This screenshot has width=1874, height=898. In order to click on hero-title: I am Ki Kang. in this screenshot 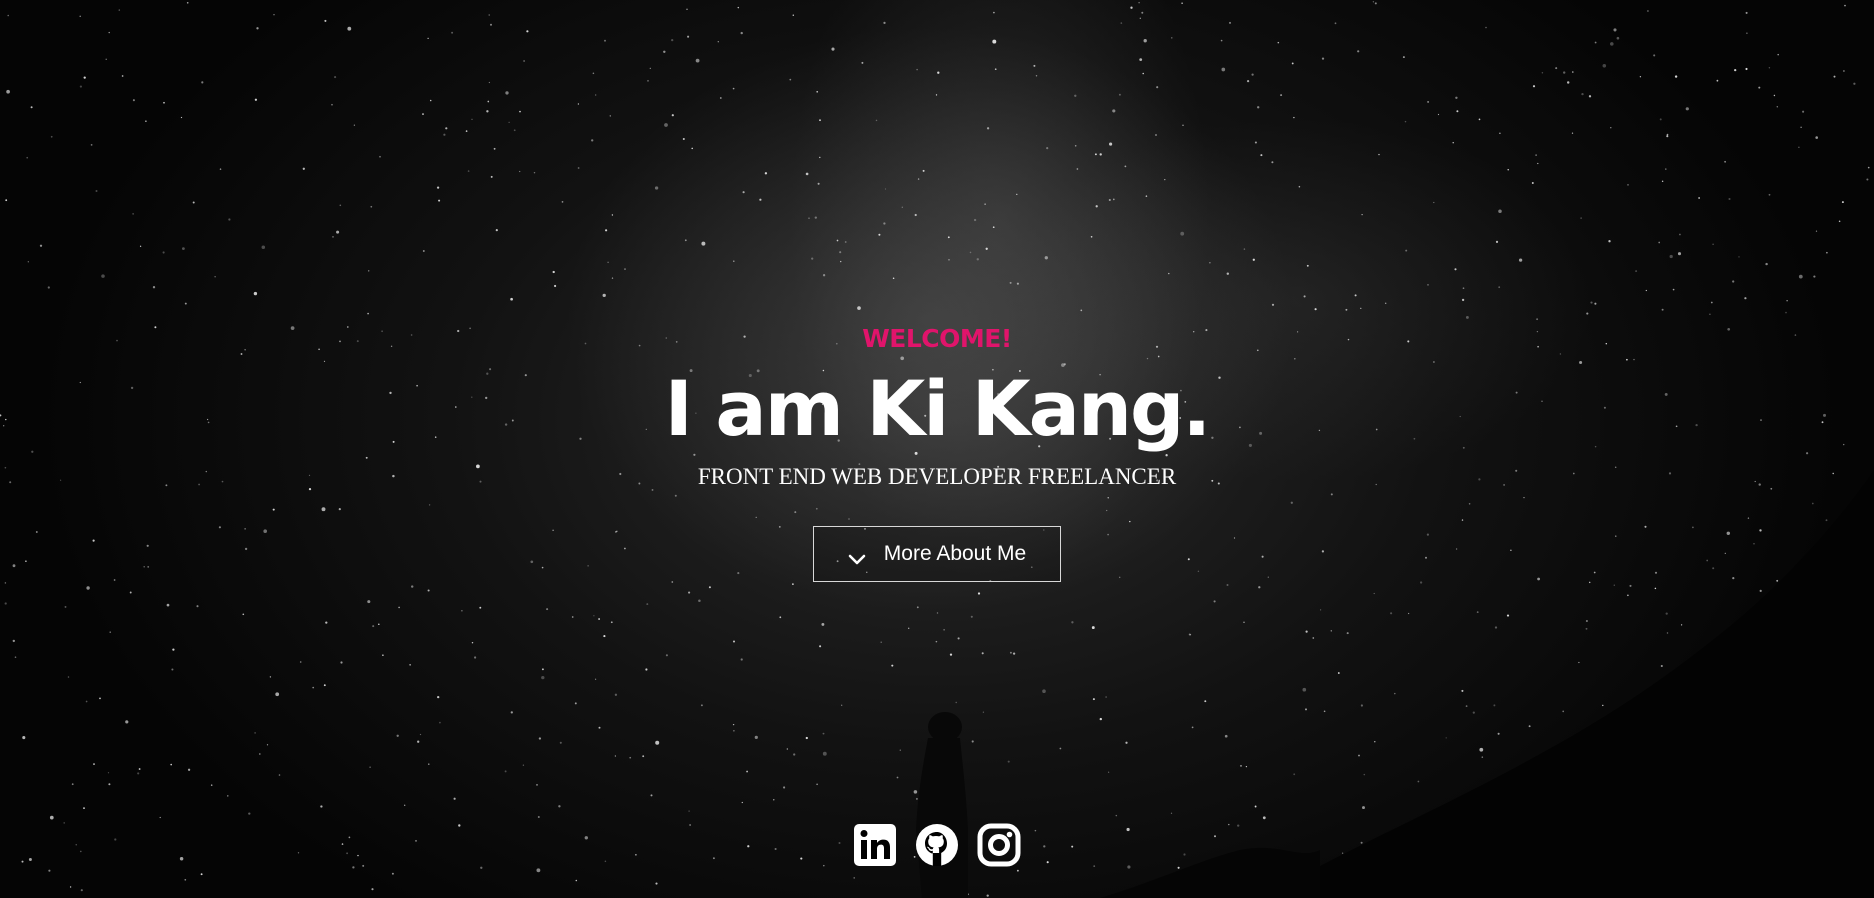, I will do `click(938, 408)`.